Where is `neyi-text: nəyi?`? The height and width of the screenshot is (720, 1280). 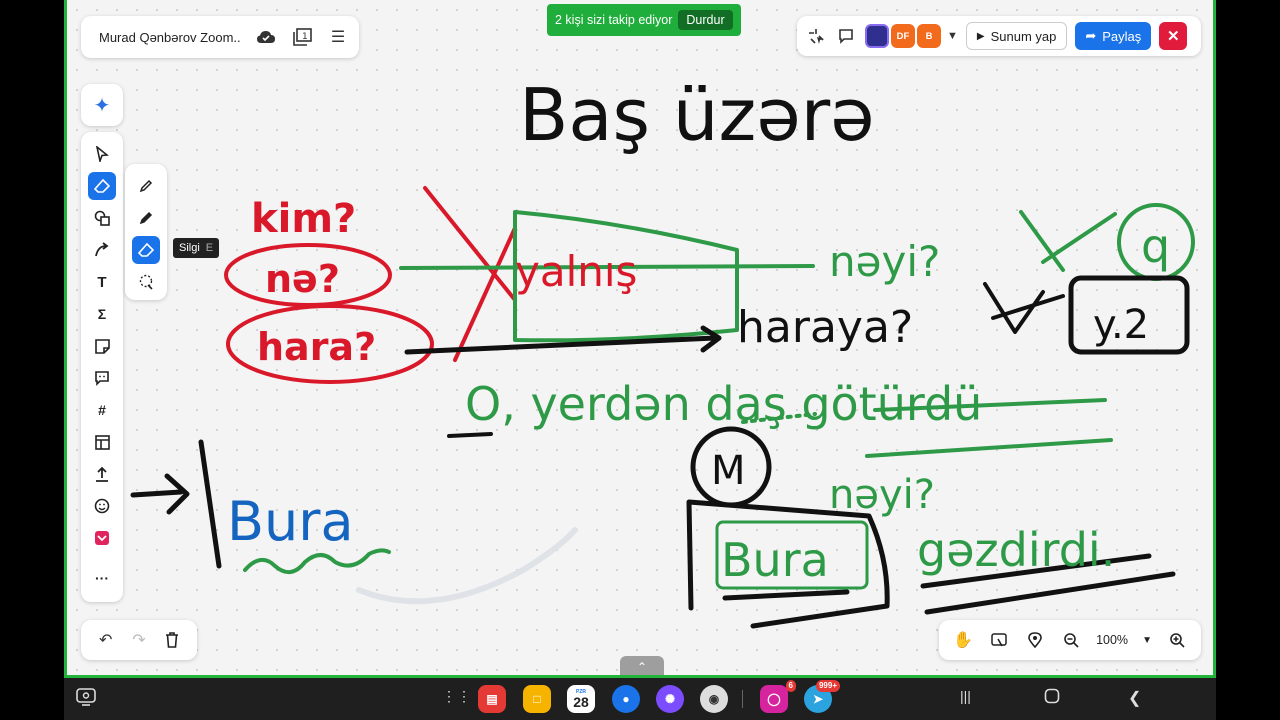 neyi-text: nəyi? is located at coordinates (884, 261).